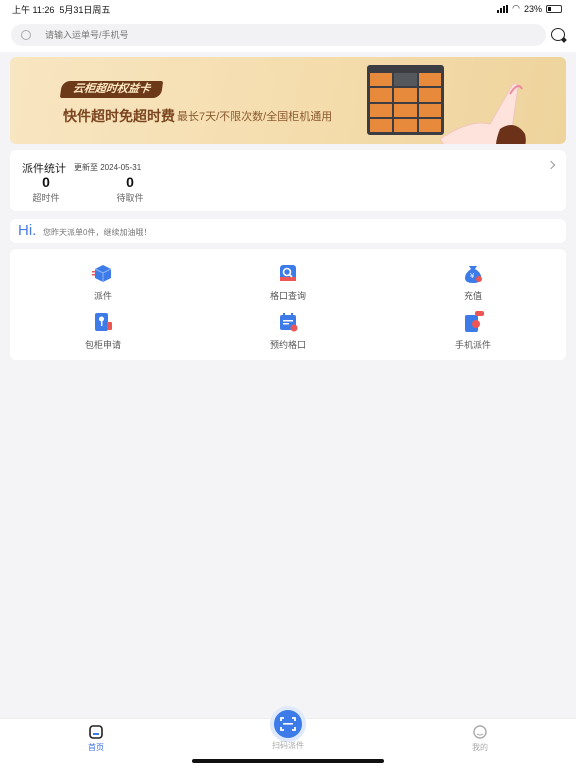 This screenshot has width=576, height=768. I want to click on stat-overdue-label: 超时件, so click(46, 198).